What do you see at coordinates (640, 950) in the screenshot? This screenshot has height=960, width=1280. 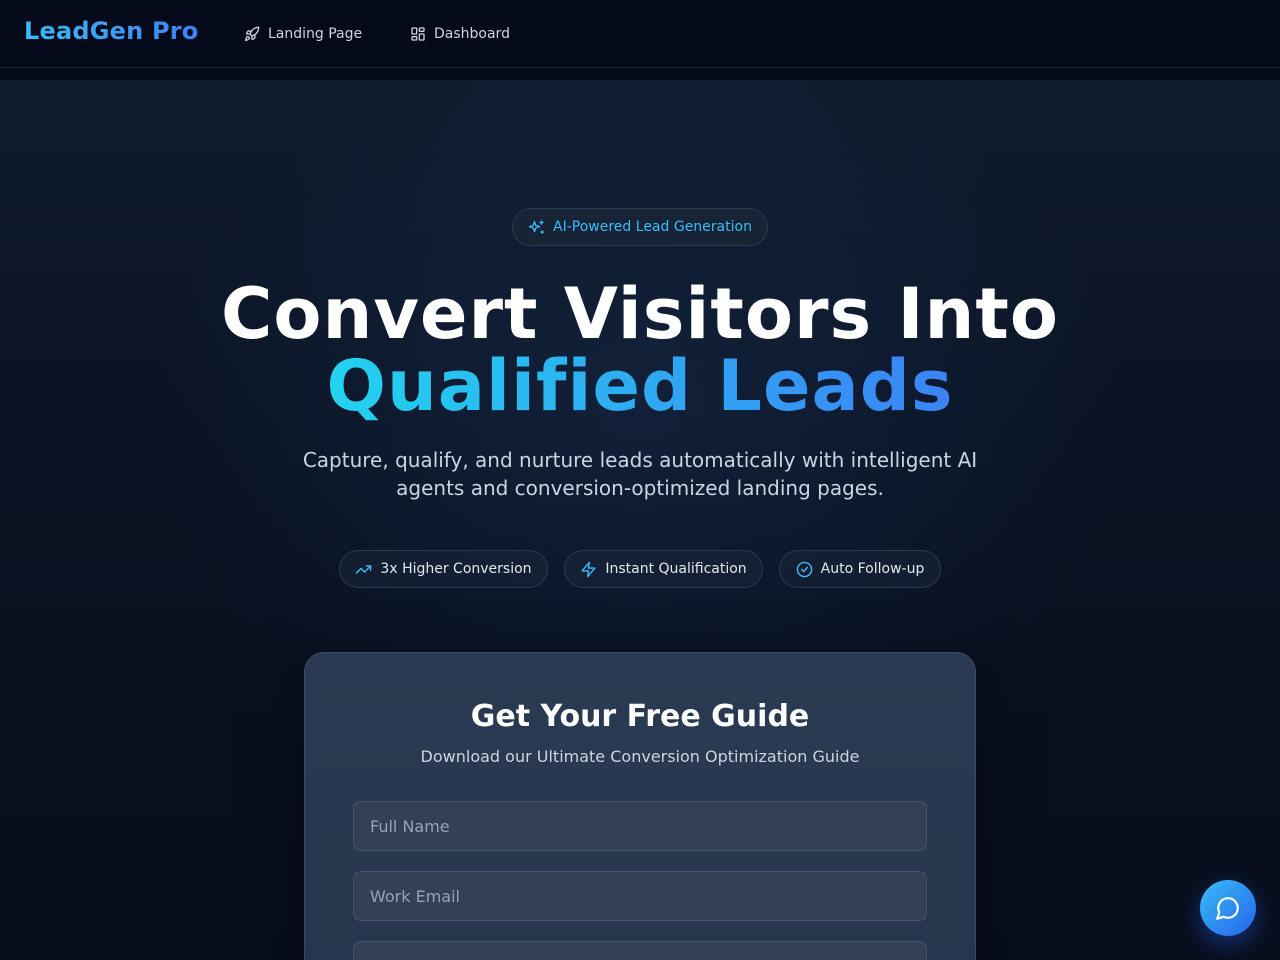 I see `third-form-input` at bounding box center [640, 950].